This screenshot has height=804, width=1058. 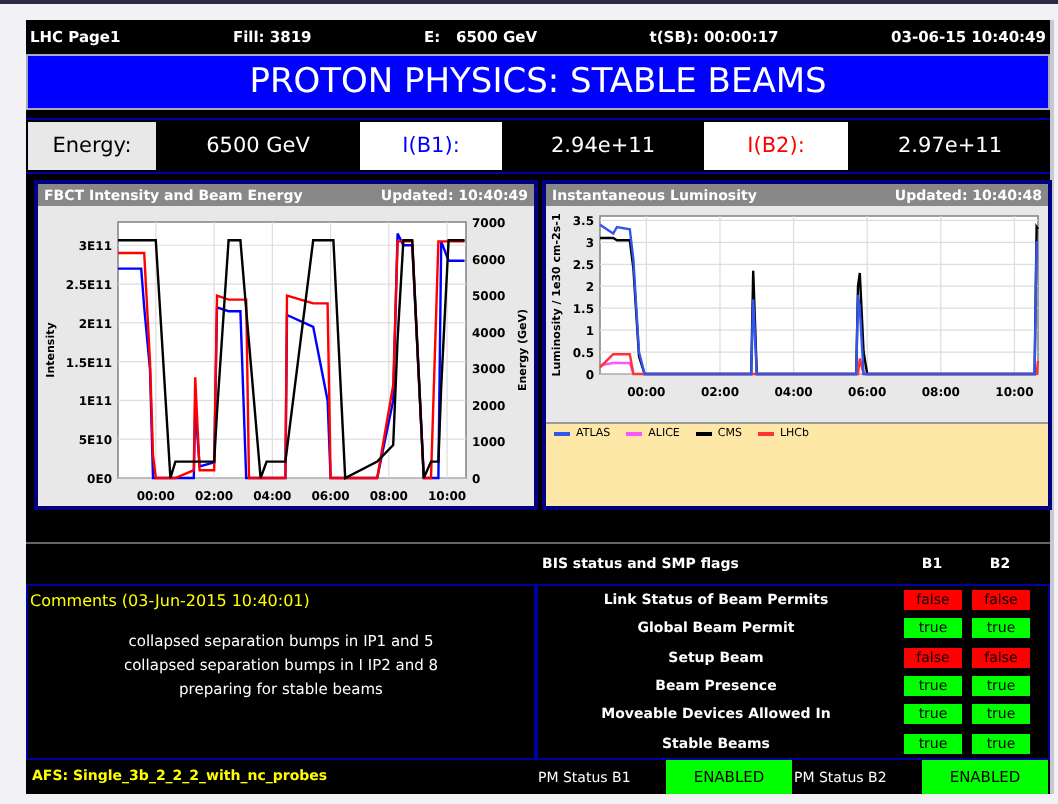 I want to click on b2-intensity-value: 2.97e+11, so click(x=950, y=147).